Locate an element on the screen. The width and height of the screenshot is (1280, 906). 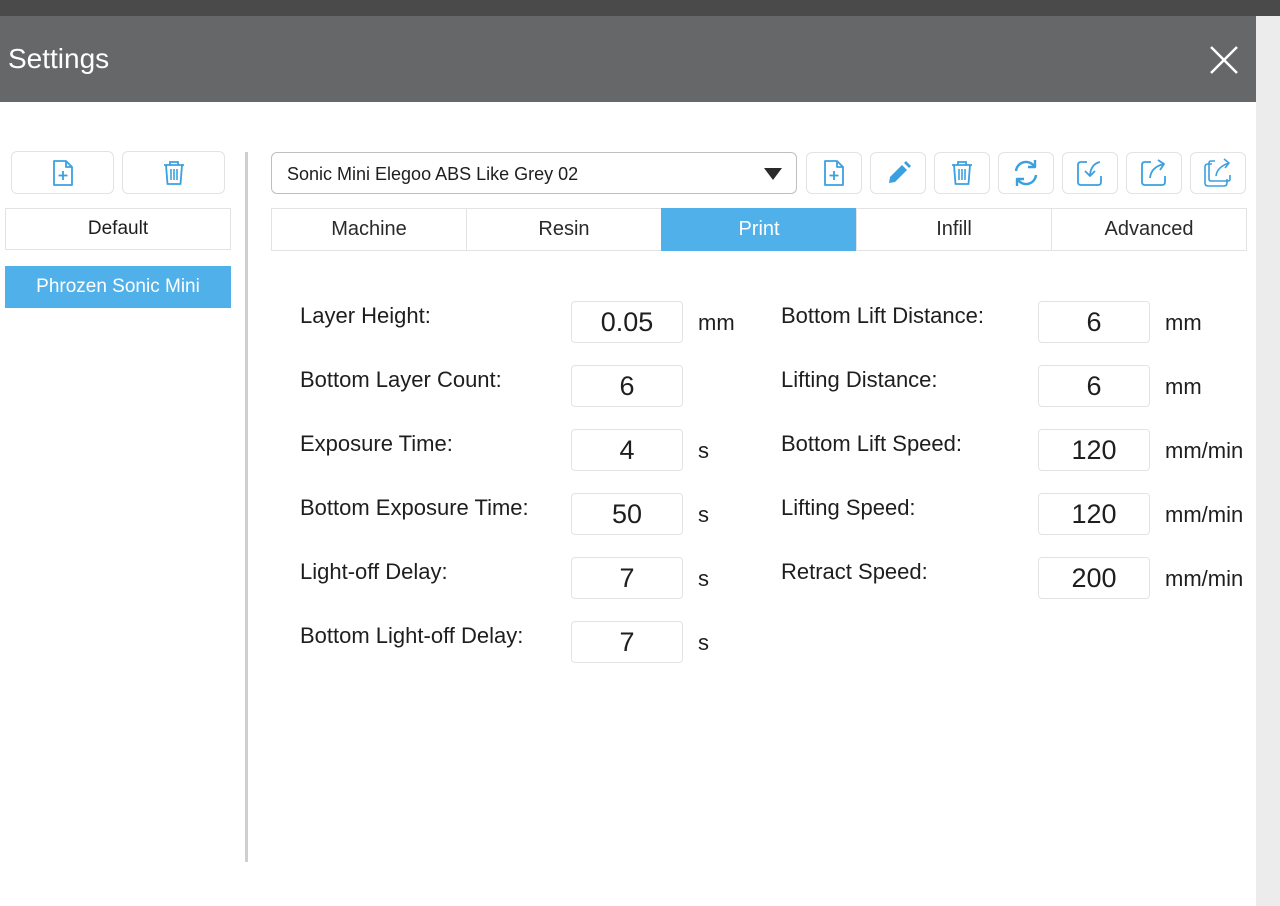
refresh-icon is located at coordinates (1026, 173).